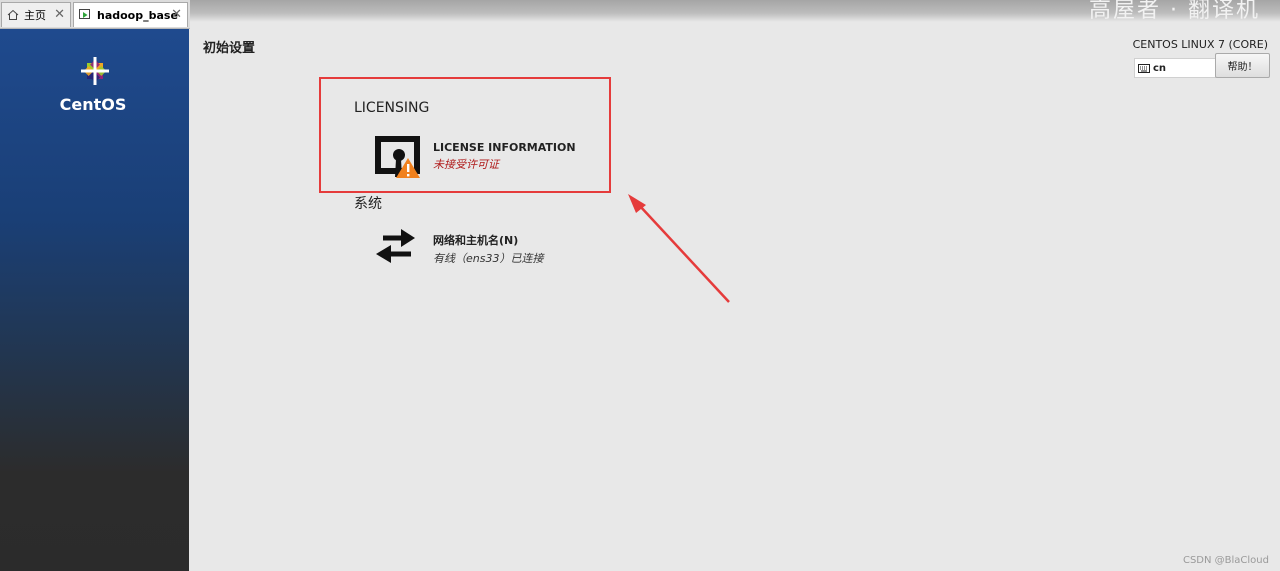 The image size is (1280, 571). I want to click on vm-icon, so click(85, 15).